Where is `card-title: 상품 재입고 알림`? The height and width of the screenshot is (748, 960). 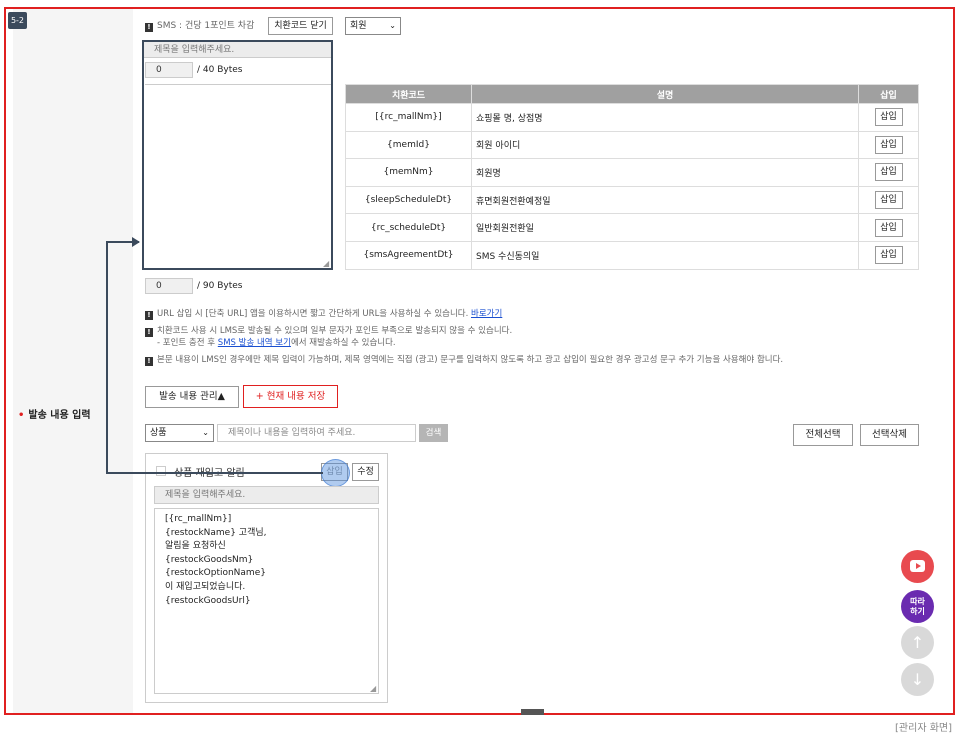 card-title: 상품 재입고 알림 is located at coordinates (209, 473).